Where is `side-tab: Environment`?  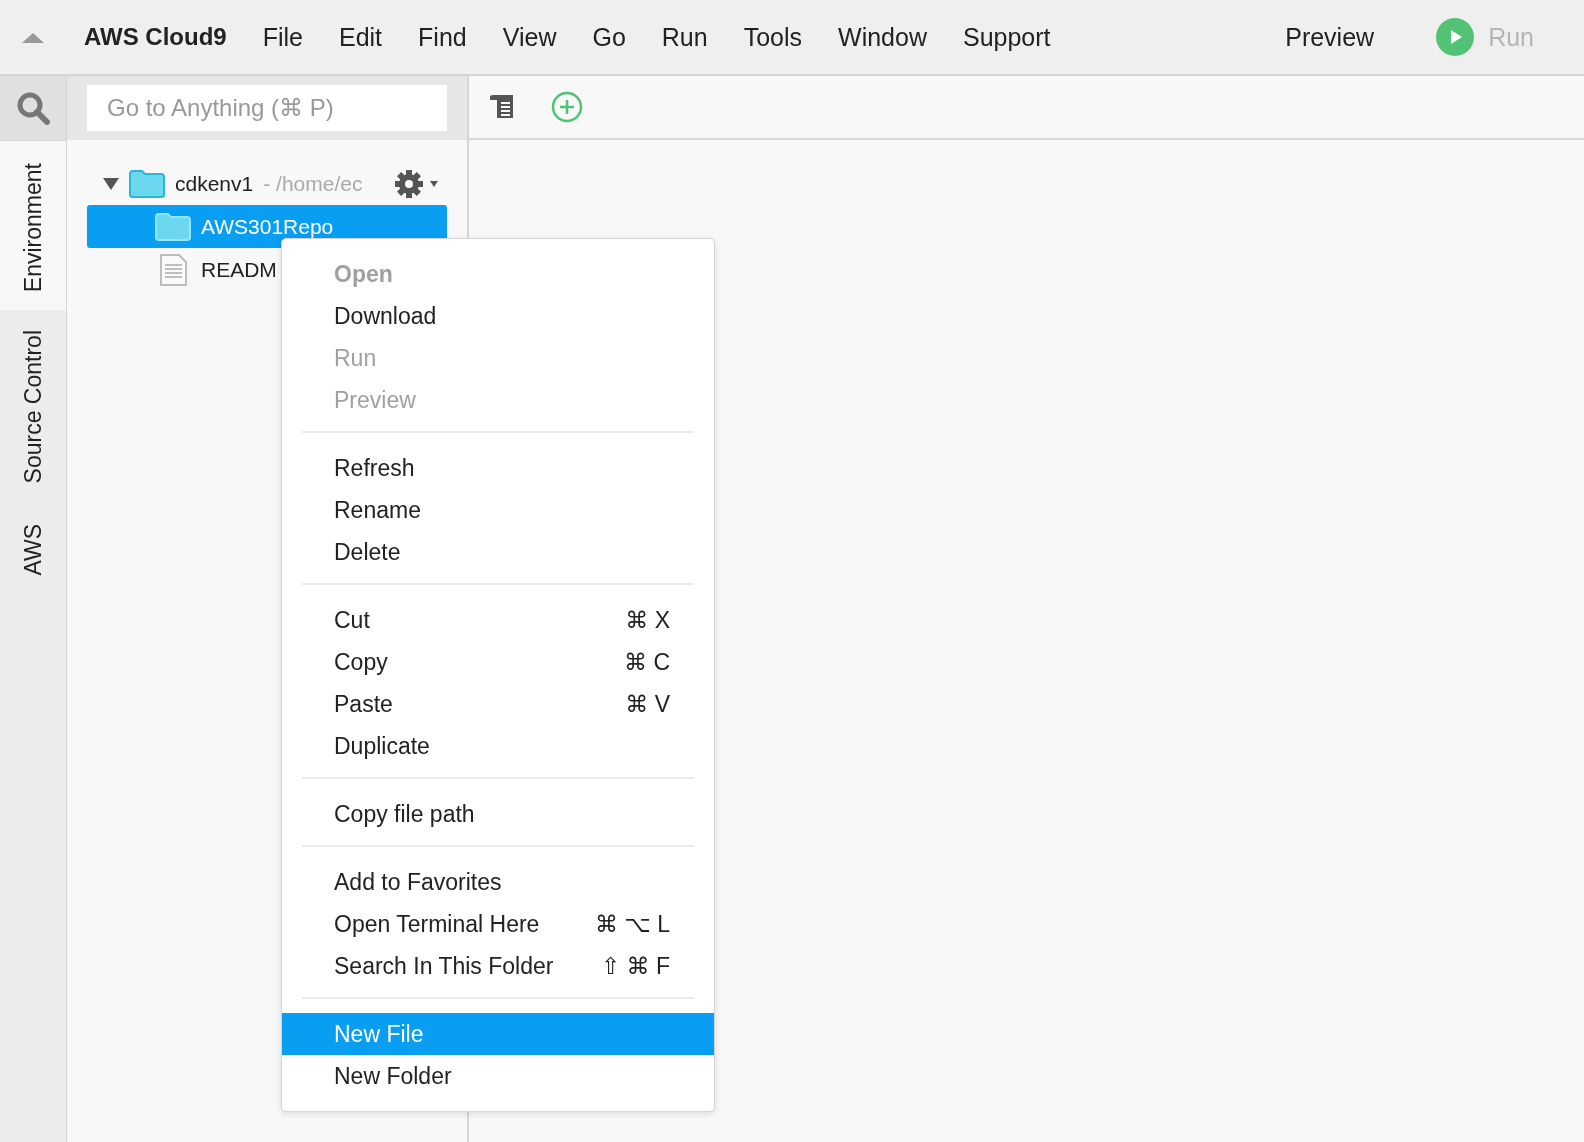 side-tab: Environment is located at coordinates (33, 225).